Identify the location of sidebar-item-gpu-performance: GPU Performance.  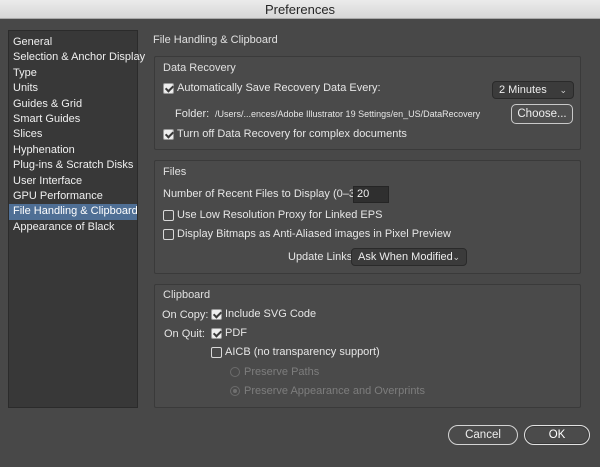
(73, 196).